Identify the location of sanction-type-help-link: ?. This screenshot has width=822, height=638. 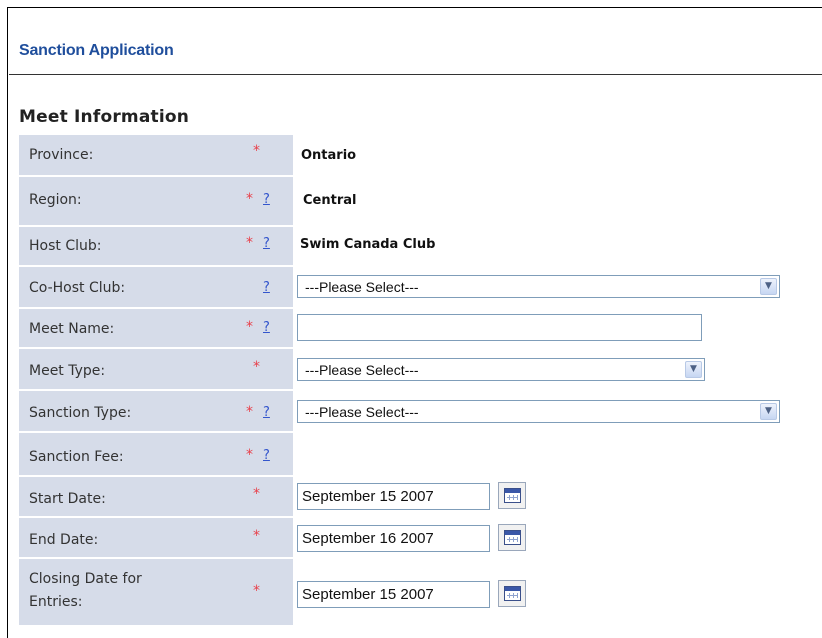
(266, 412).